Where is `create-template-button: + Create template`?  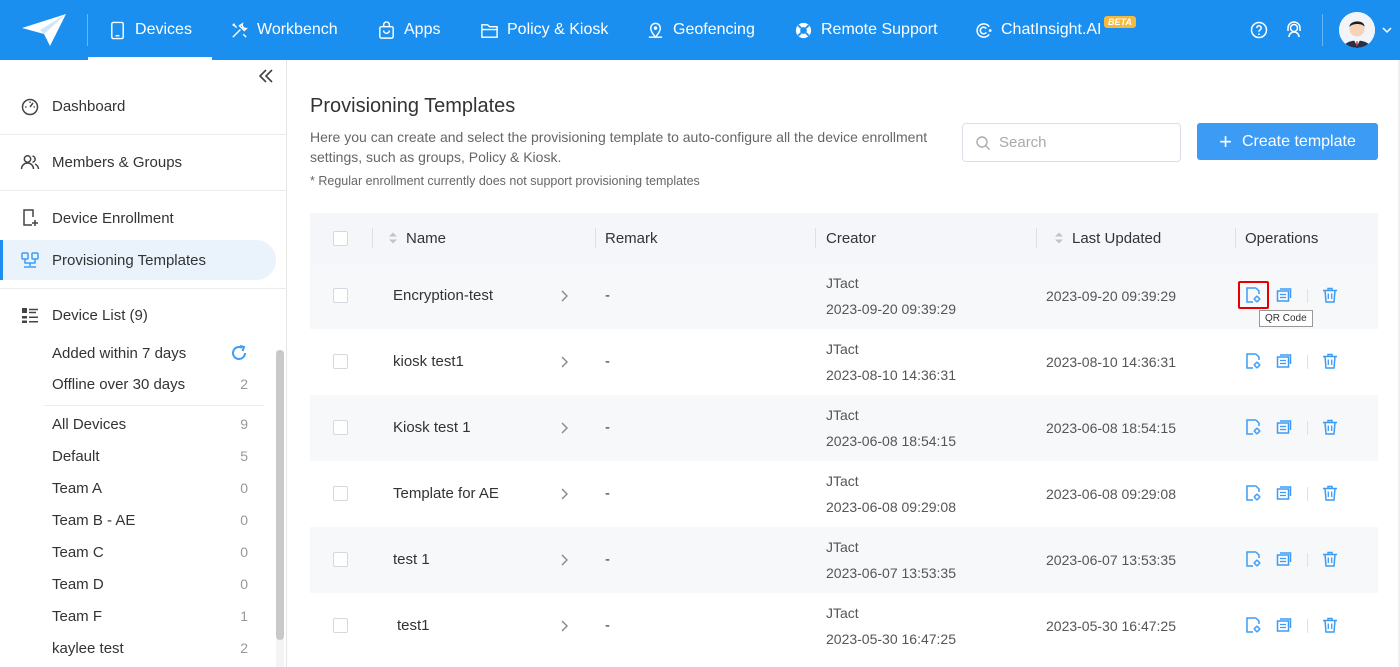
create-template-button: + Create template is located at coordinates (1287, 141).